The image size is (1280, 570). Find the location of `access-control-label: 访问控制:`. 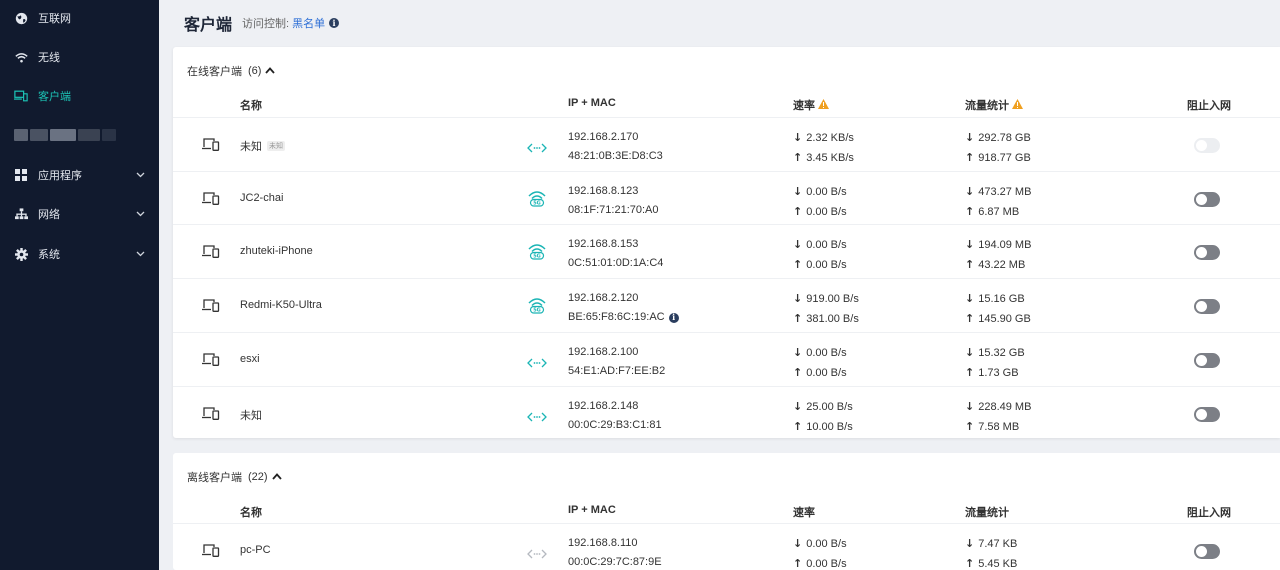

access-control-label: 访问控制: is located at coordinates (266, 24).